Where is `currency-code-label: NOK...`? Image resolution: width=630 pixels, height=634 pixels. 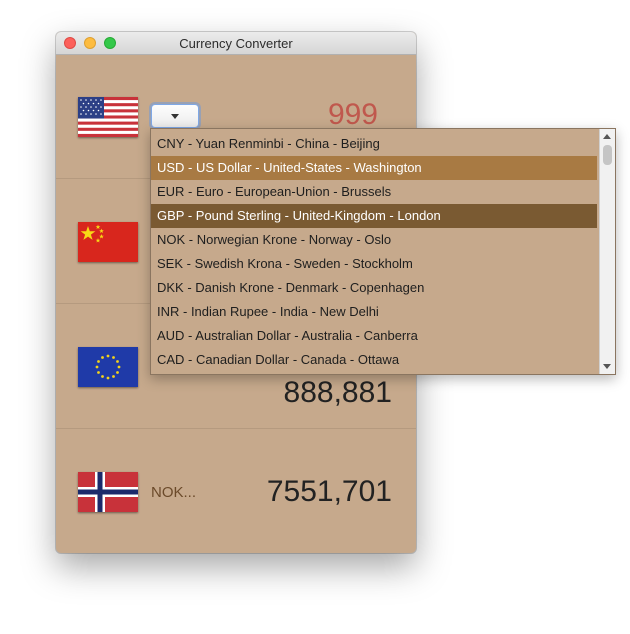 currency-code-label: NOK... is located at coordinates (173, 492).